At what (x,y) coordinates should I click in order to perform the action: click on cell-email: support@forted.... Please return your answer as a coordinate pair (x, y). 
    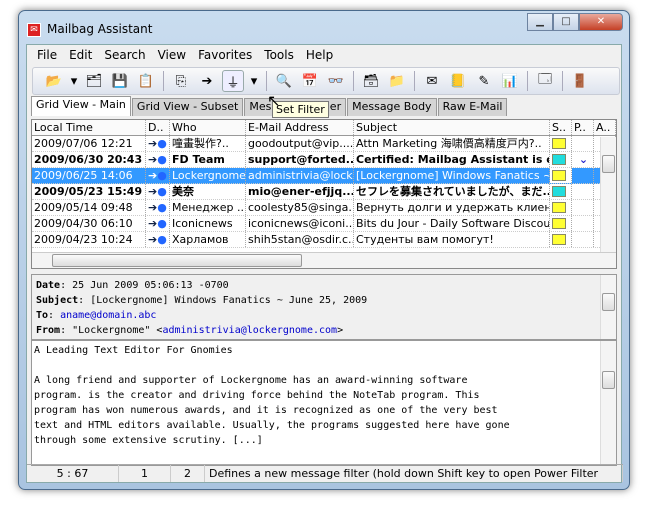
    Looking at the image, I should click on (301, 159).